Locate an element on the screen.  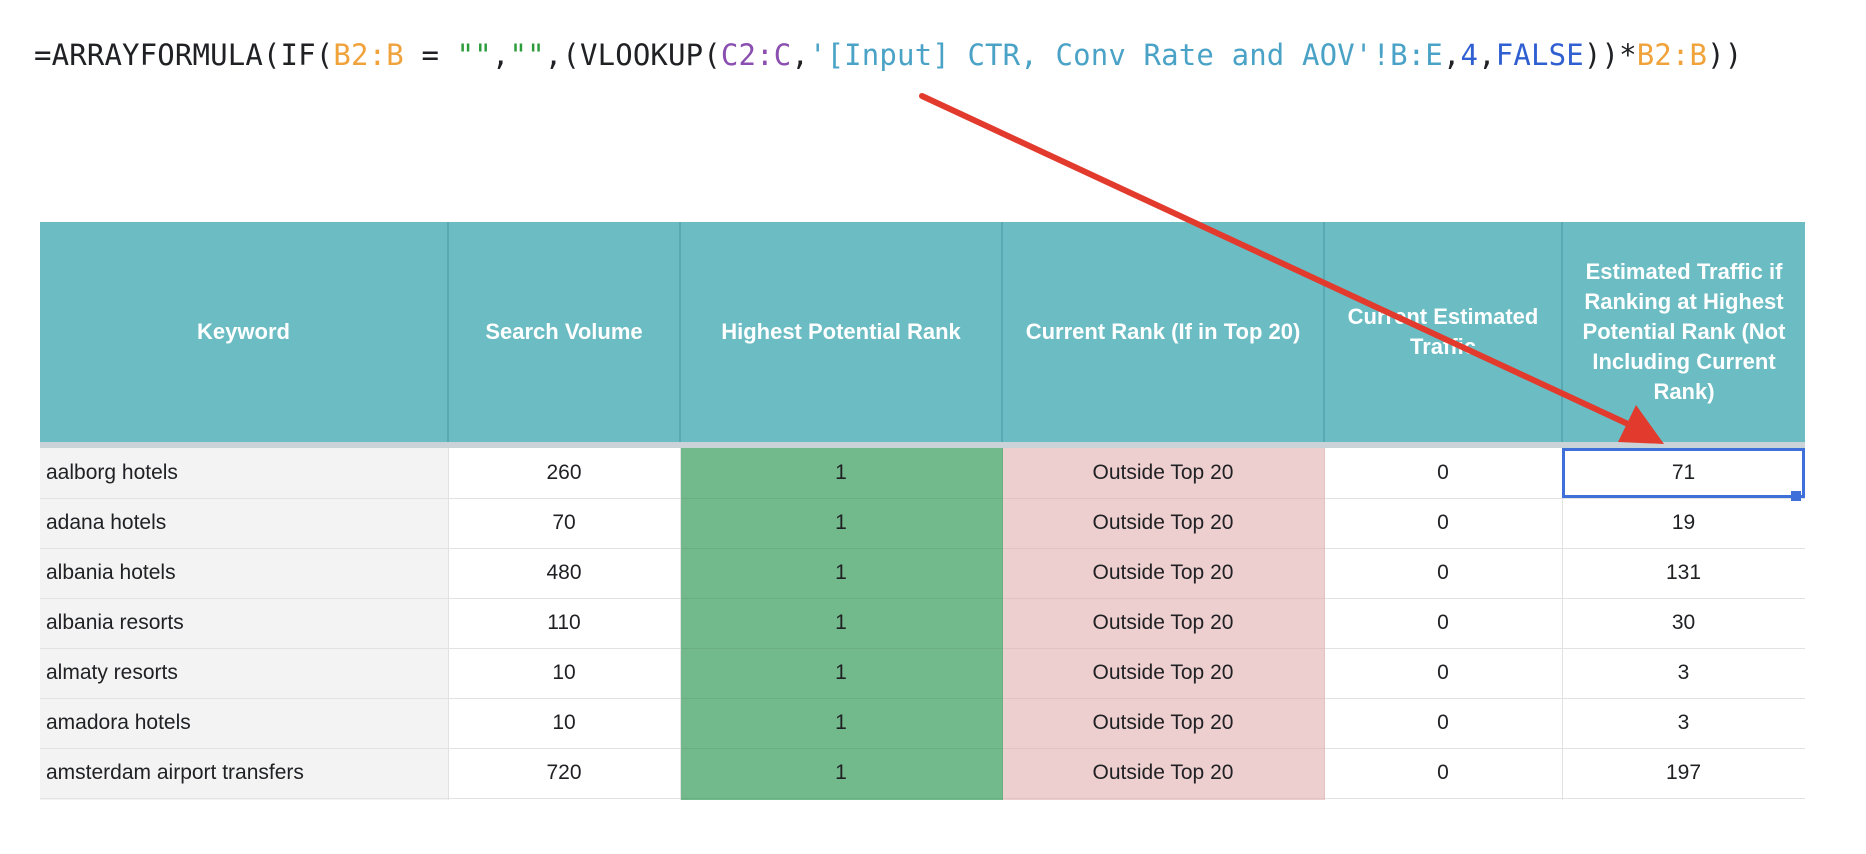
table-row is located at coordinates (922, 799).